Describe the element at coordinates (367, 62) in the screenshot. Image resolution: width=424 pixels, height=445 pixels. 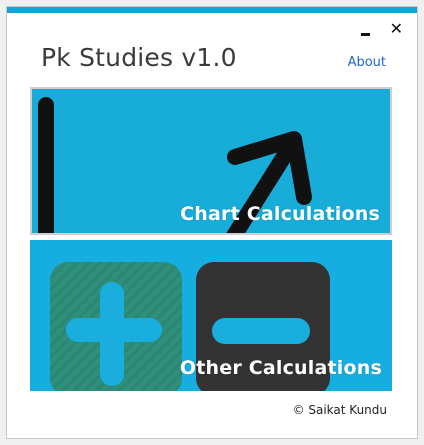
I see `about-link: About` at that location.